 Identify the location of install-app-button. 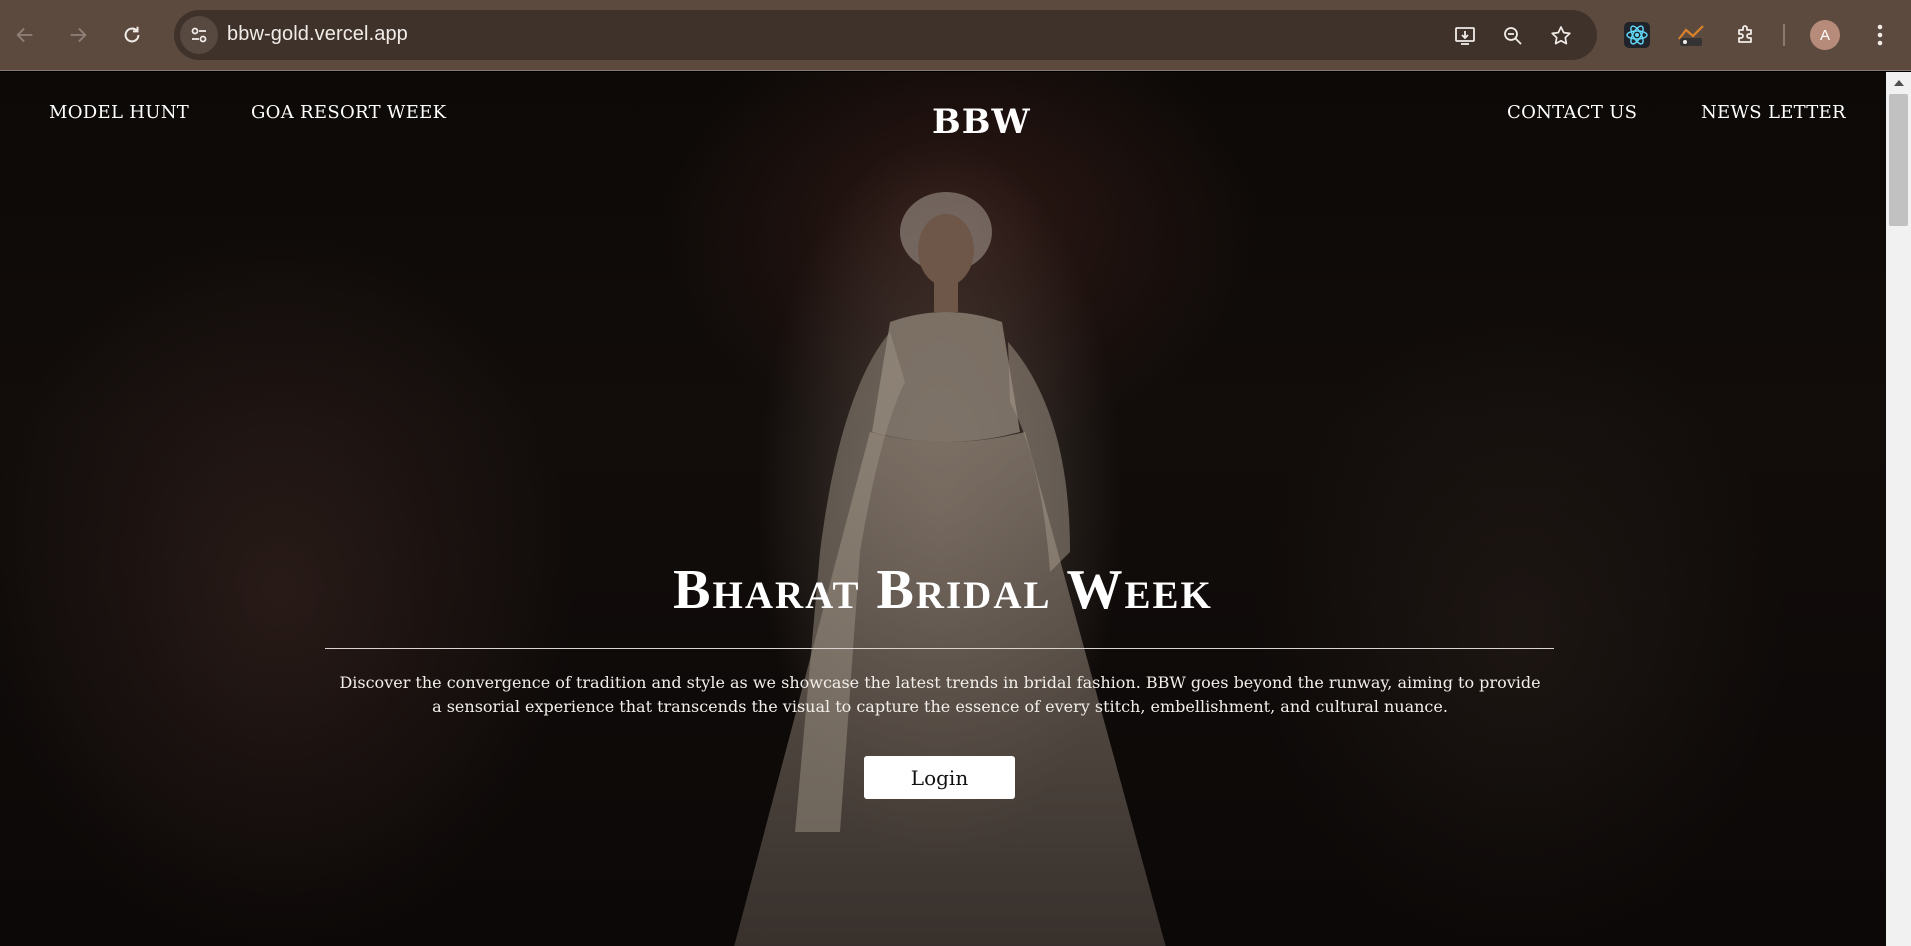
(1465, 36).